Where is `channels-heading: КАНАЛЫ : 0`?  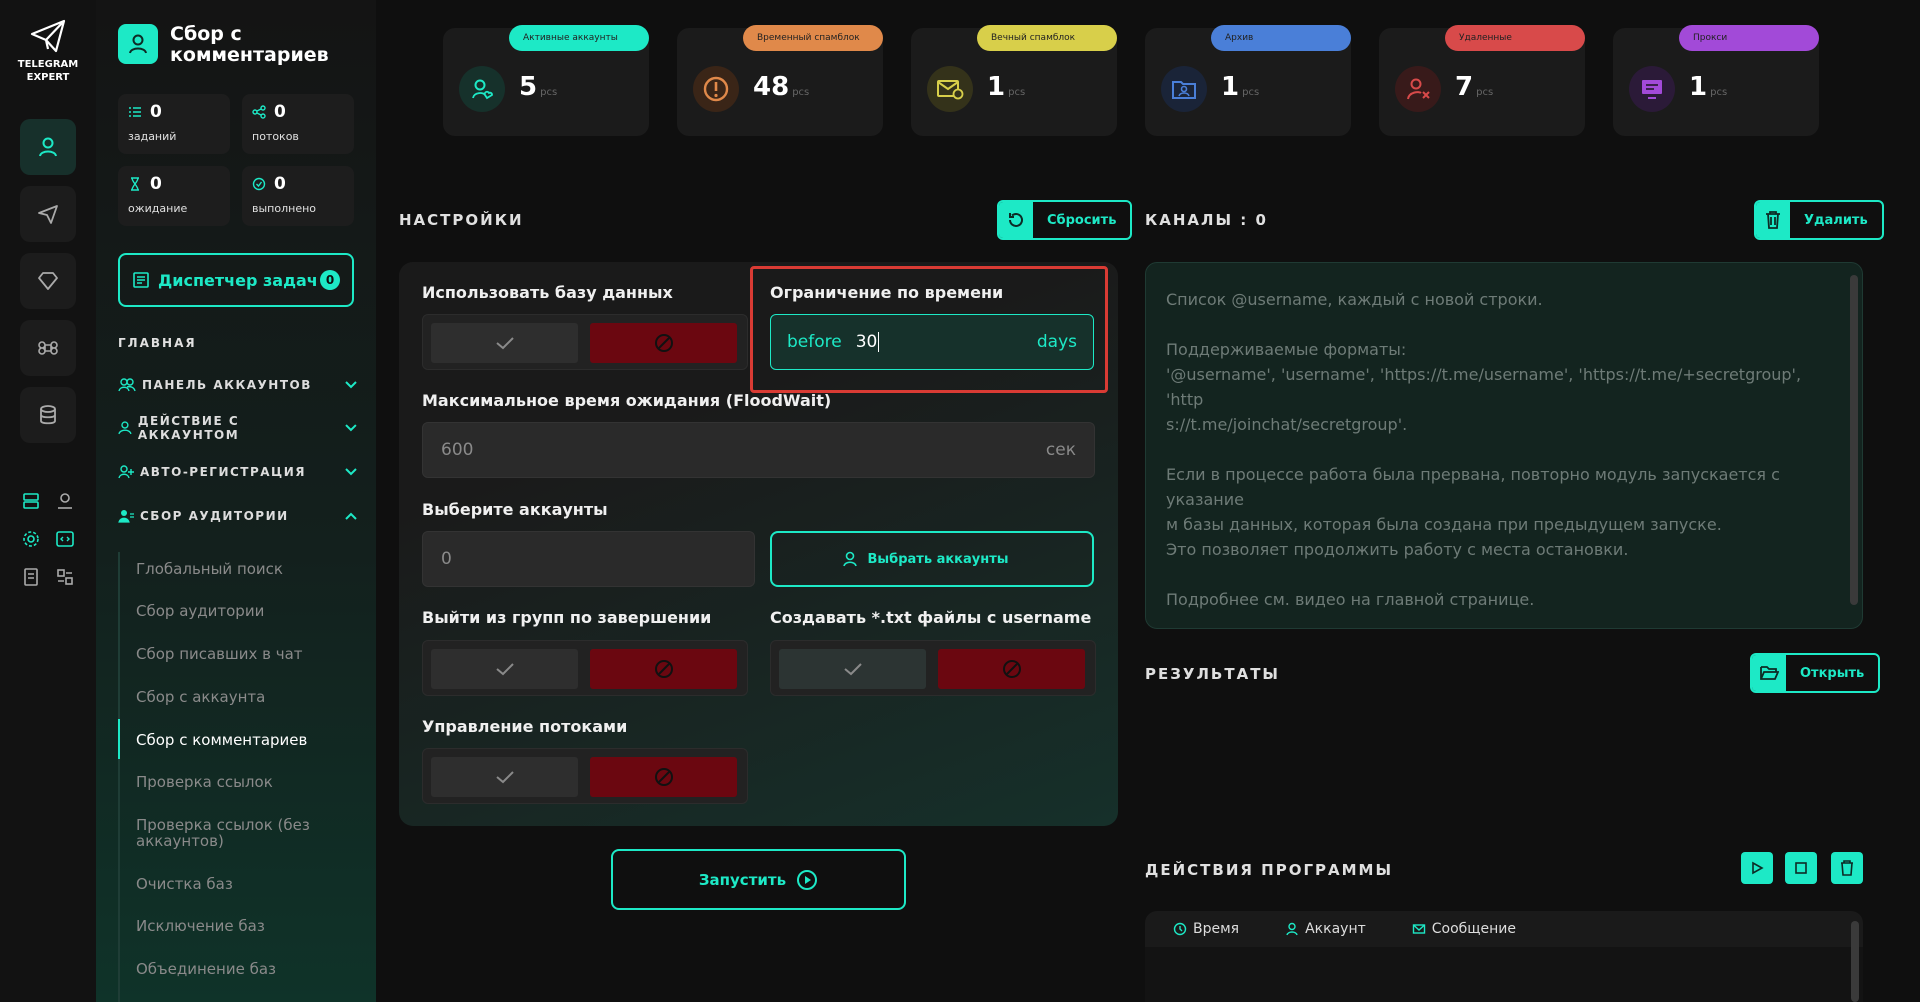
channels-heading: КАНАЛЫ : 0 is located at coordinates (1206, 220).